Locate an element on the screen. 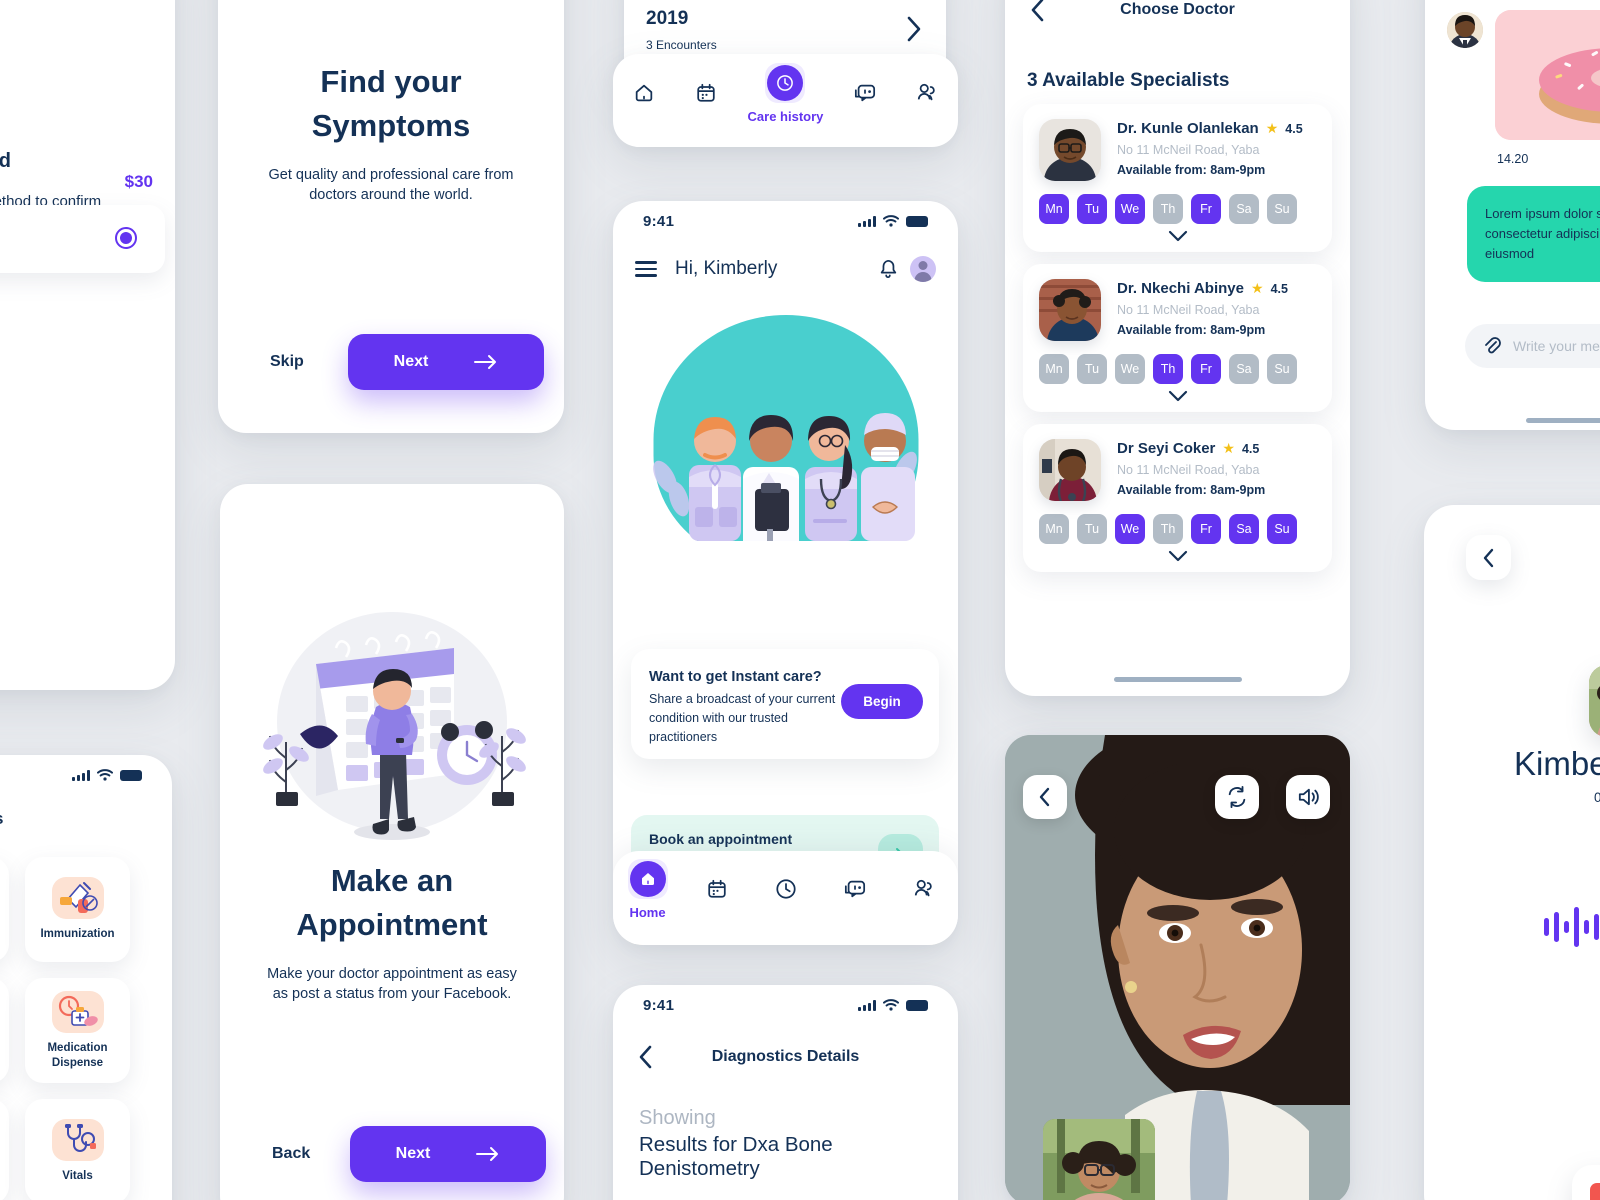 This screenshot has height=1200, width=1600. tab-care-history: Care history is located at coordinates (785, 93).